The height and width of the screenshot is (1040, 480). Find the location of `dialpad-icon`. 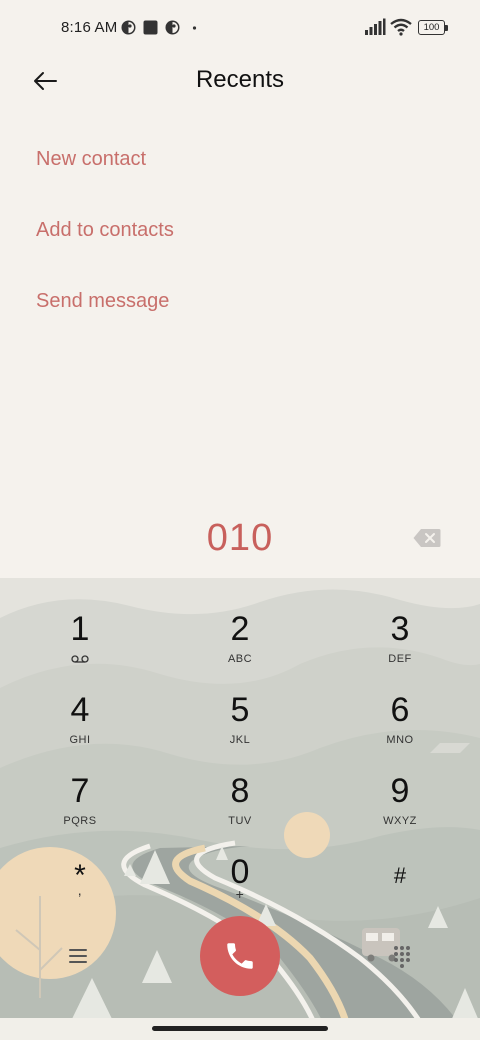

dialpad-icon is located at coordinates (402, 957).